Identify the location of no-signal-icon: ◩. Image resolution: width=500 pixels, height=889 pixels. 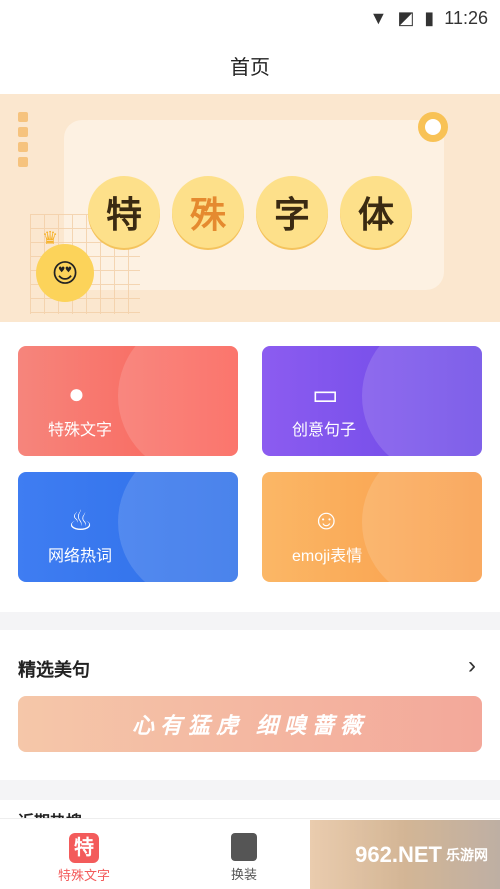
(406, 17).